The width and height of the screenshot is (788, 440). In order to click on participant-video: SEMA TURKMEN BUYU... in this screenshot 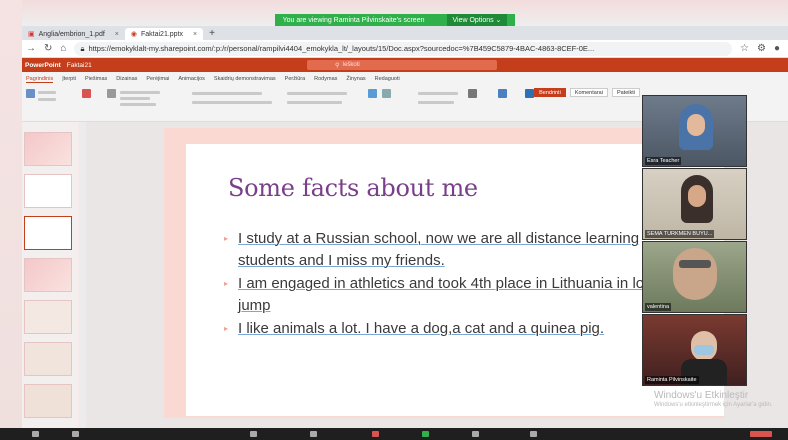, I will do `click(694, 204)`.